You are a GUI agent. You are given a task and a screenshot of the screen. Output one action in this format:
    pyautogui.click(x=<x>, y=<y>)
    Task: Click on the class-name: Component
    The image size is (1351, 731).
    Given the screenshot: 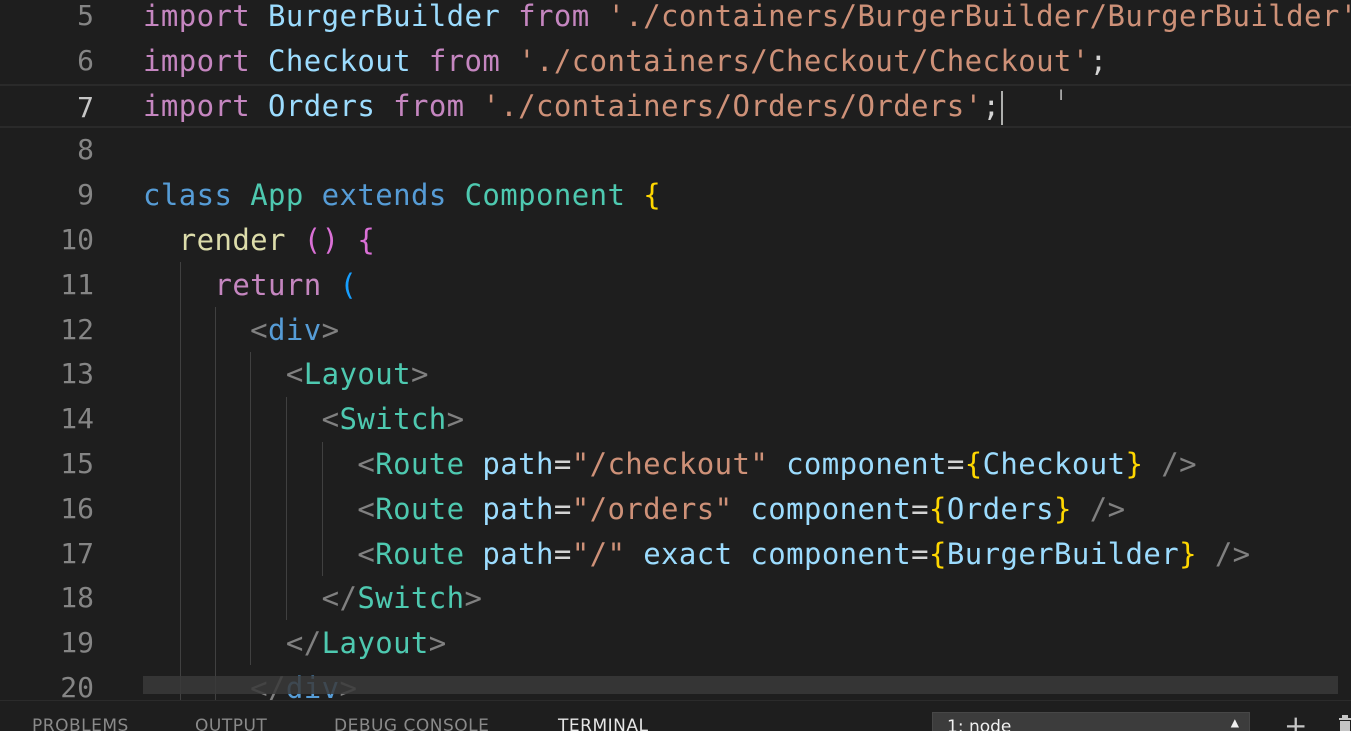 What is the action you would take?
    pyautogui.click(x=545, y=195)
    